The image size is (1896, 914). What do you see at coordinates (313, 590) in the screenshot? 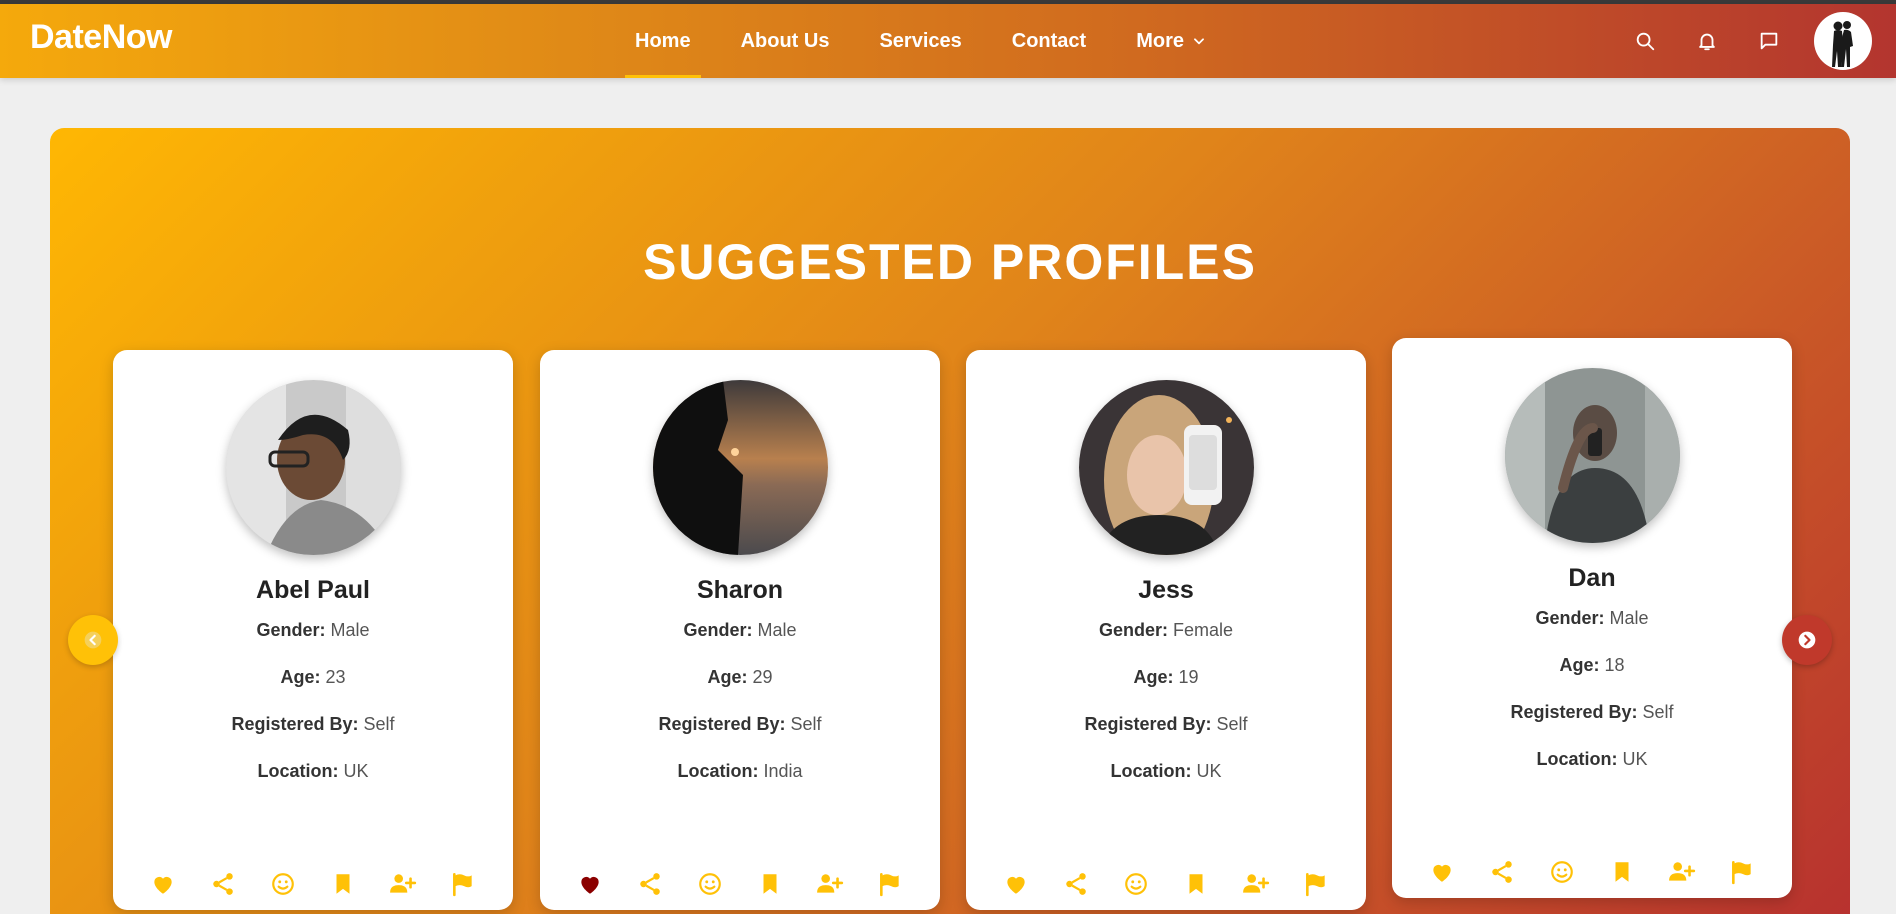
I see `profile-name: Abel Paul` at bounding box center [313, 590].